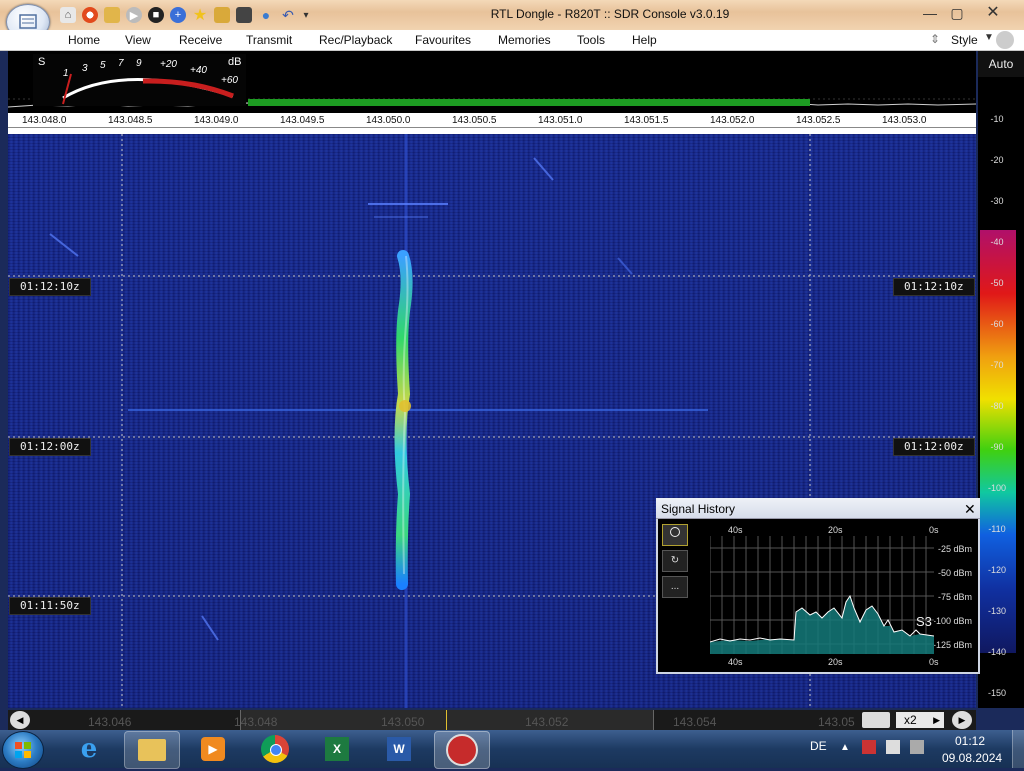  What do you see at coordinates (529, 102) in the screenshot?
I see `filter-bandwidth-bar` at bounding box center [529, 102].